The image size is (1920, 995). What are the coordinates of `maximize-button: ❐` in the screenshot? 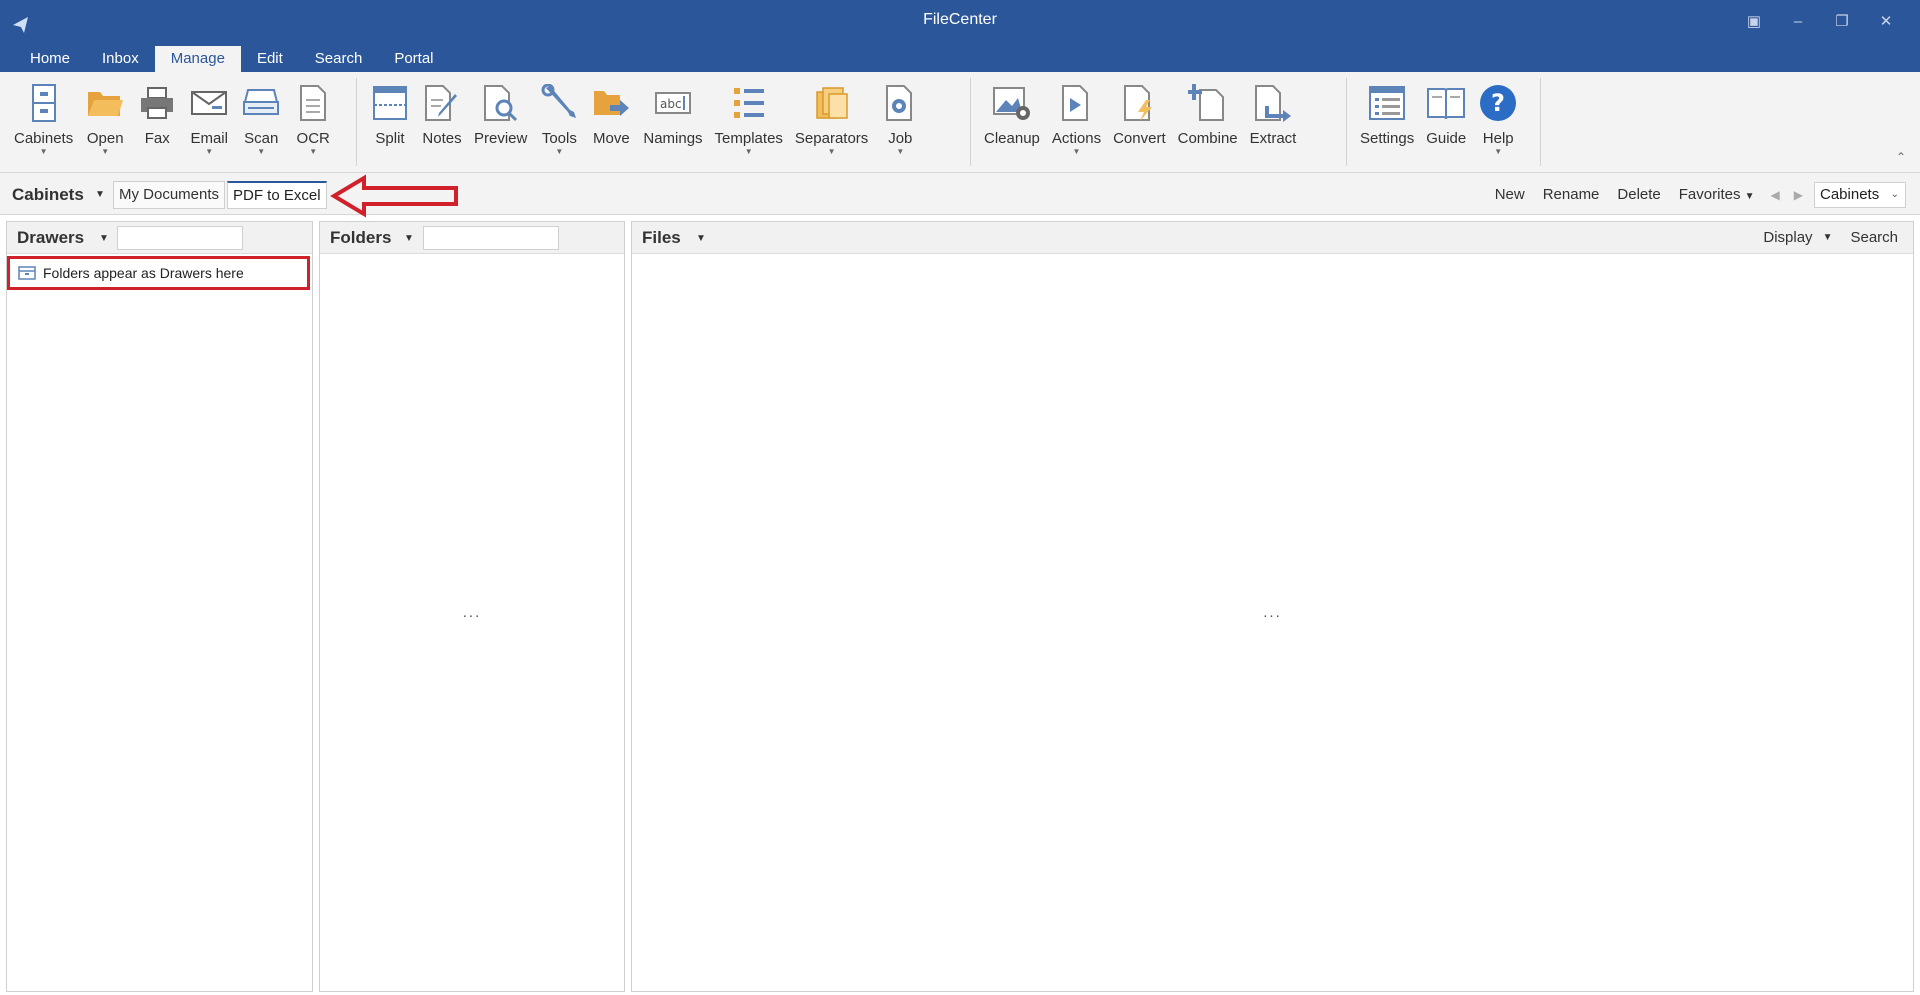 It's located at (1842, 21).